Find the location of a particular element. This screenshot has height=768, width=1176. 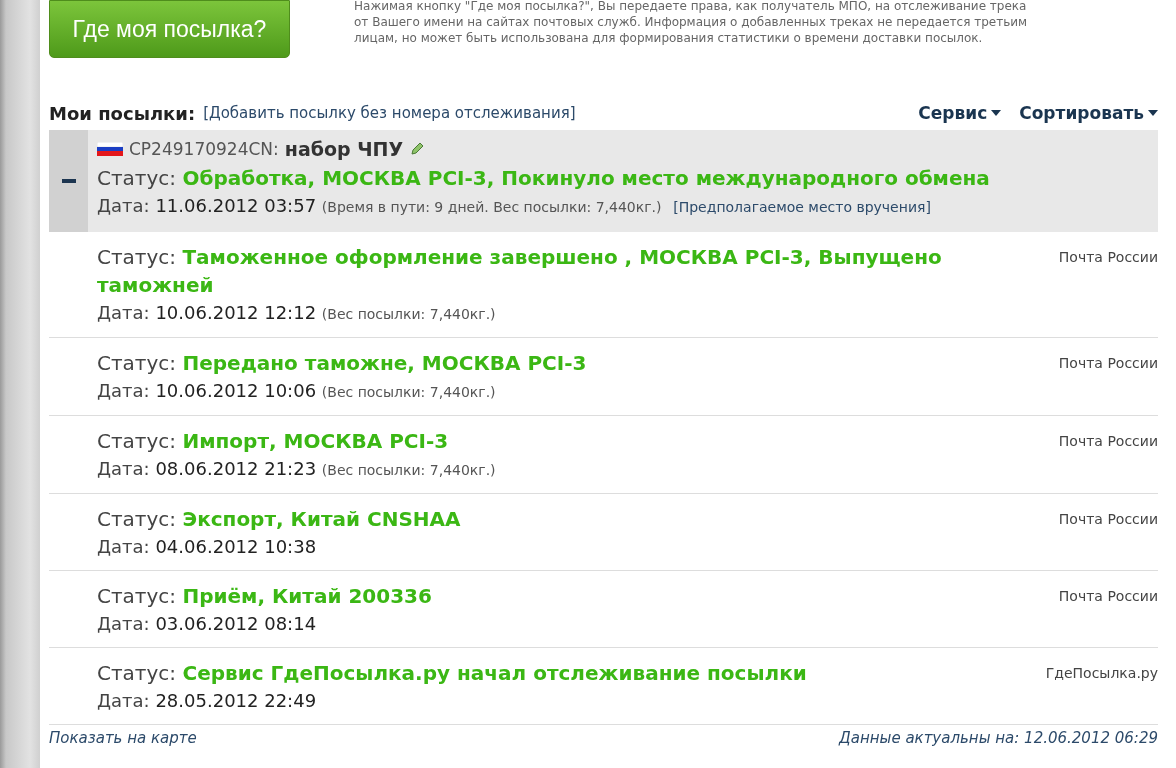

status-text: Статус: Сервис ГдеПосылка.ру начал отслеживание посылки is located at coordinates (452, 673).